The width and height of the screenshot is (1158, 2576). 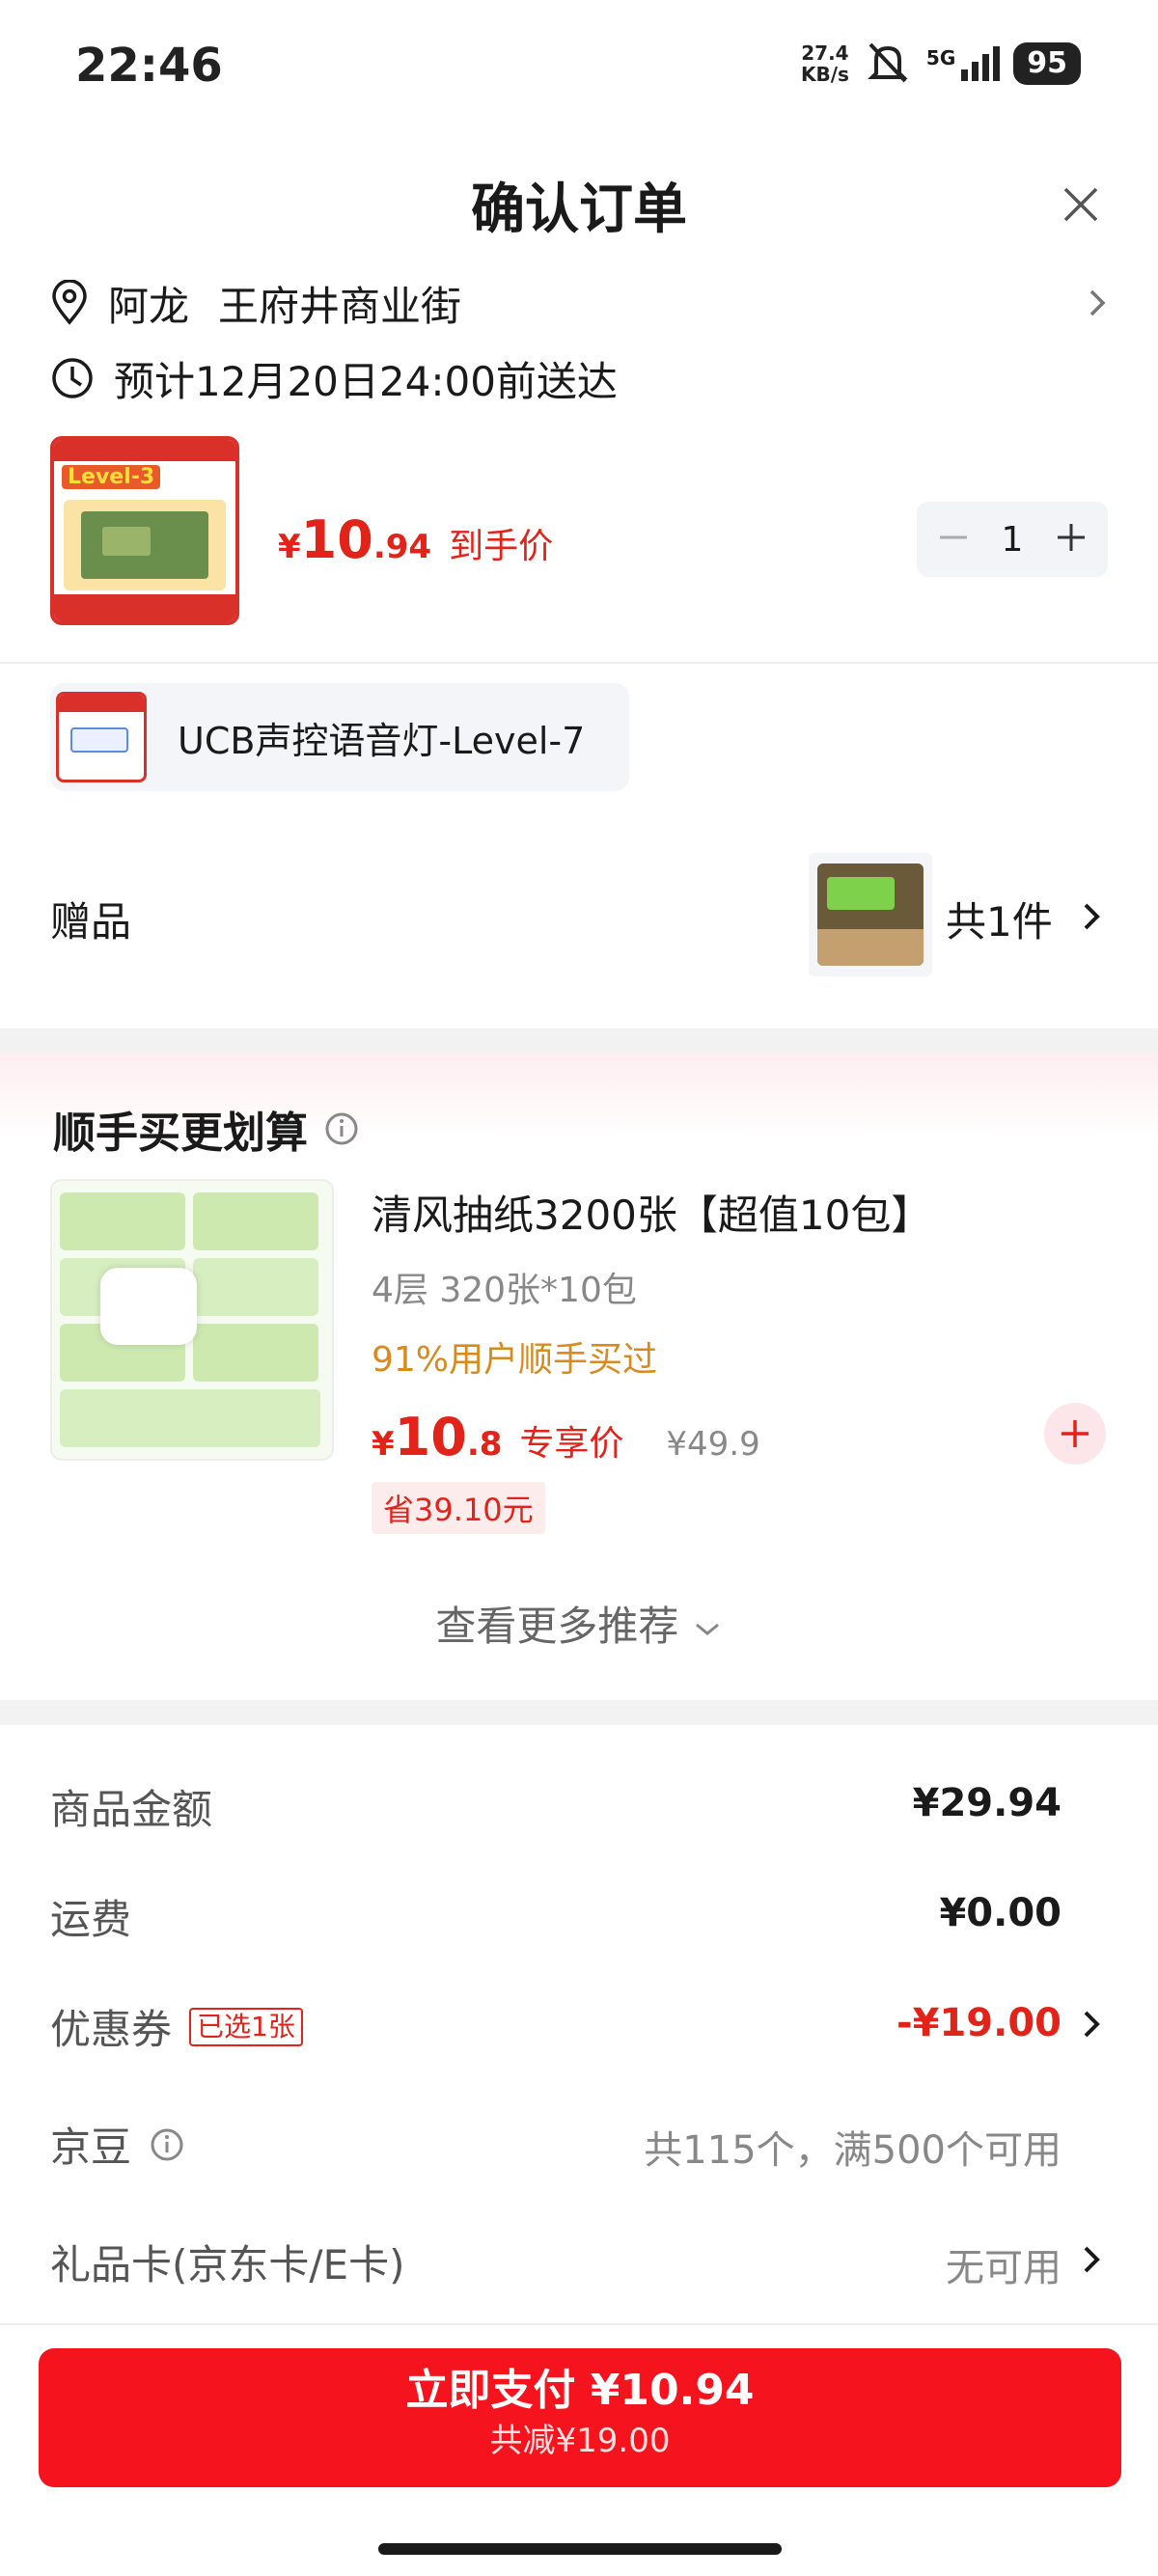 What do you see at coordinates (713, 1444) in the screenshot?
I see `original-price: ¥49.9` at bounding box center [713, 1444].